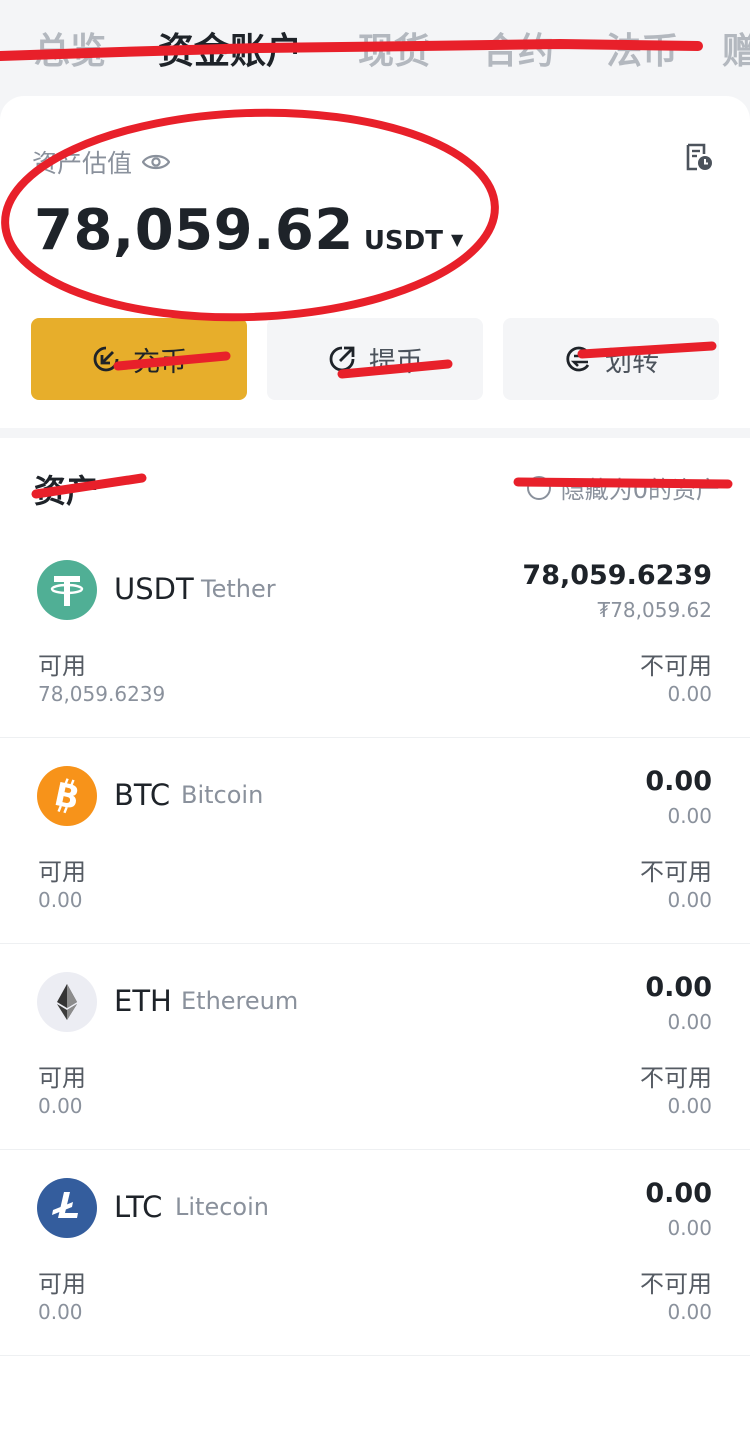 Image resolution: width=750 pixels, height=1439 pixels. What do you see at coordinates (736, 48) in the screenshot?
I see `tab-bonus: 赠` at bounding box center [736, 48].